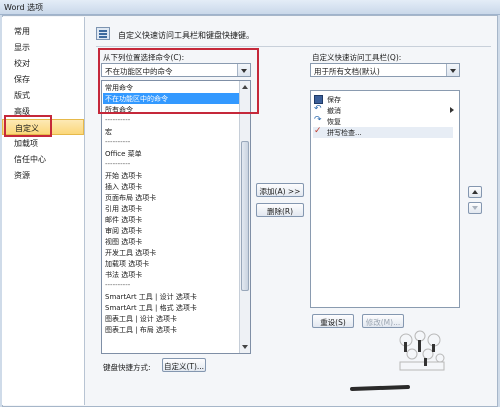 The width and height of the screenshot is (500, 407). What do you see at coordinates (30, 159) in the screenshot?
I see `sidebar-item-label: 信任中心` at bounding box center [30, 159].